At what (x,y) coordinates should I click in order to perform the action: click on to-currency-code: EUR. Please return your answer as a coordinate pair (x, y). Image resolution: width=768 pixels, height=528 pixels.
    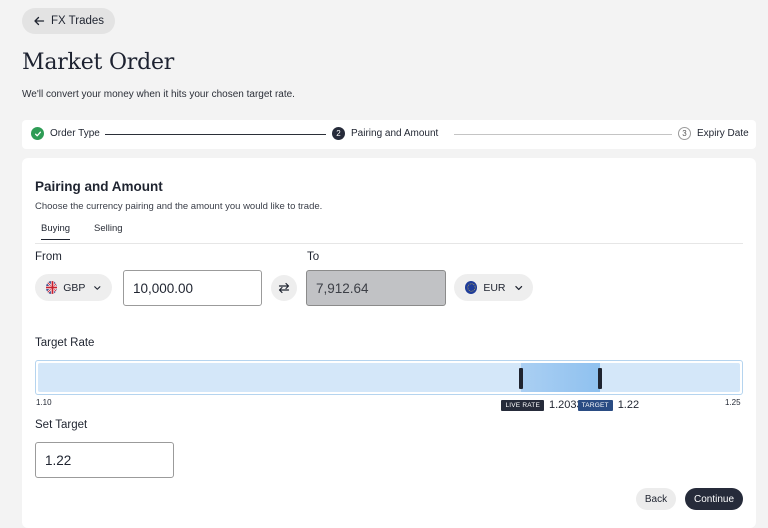
    Looking at the image, I should click on (494, 287).